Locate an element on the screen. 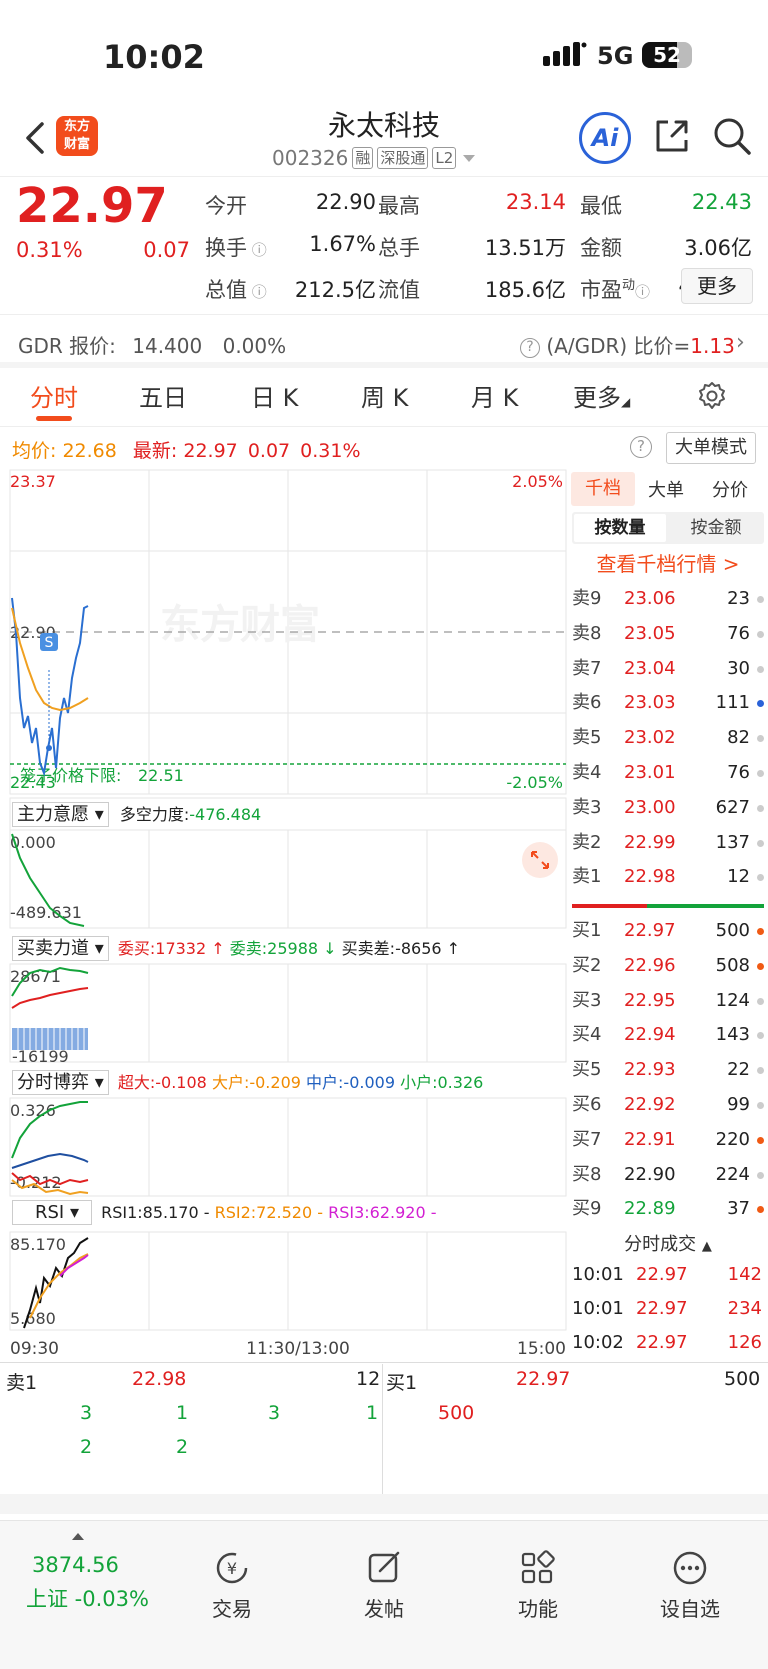  avg-value: 22.68 is located at coordinates (89, 451).